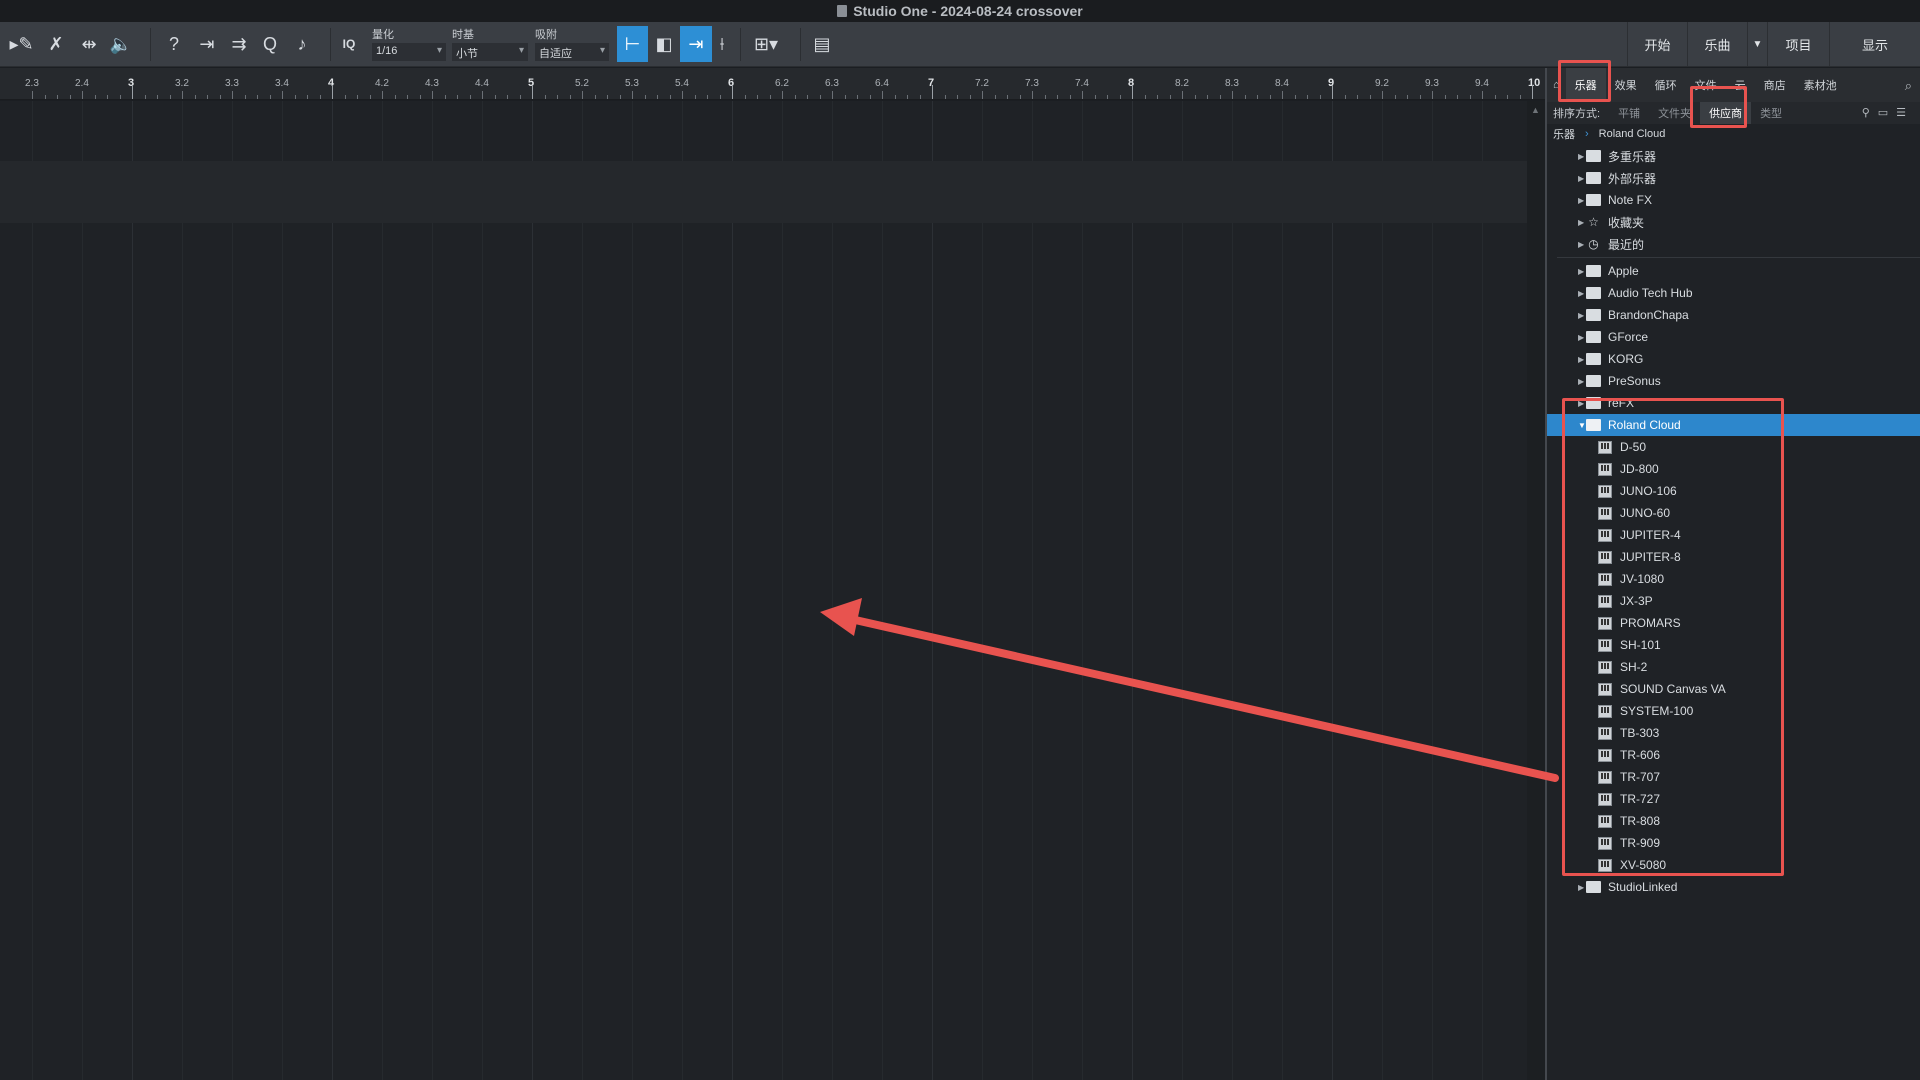  I want to click on snap-to-grid-icon: ⊢, so click(632, 44).